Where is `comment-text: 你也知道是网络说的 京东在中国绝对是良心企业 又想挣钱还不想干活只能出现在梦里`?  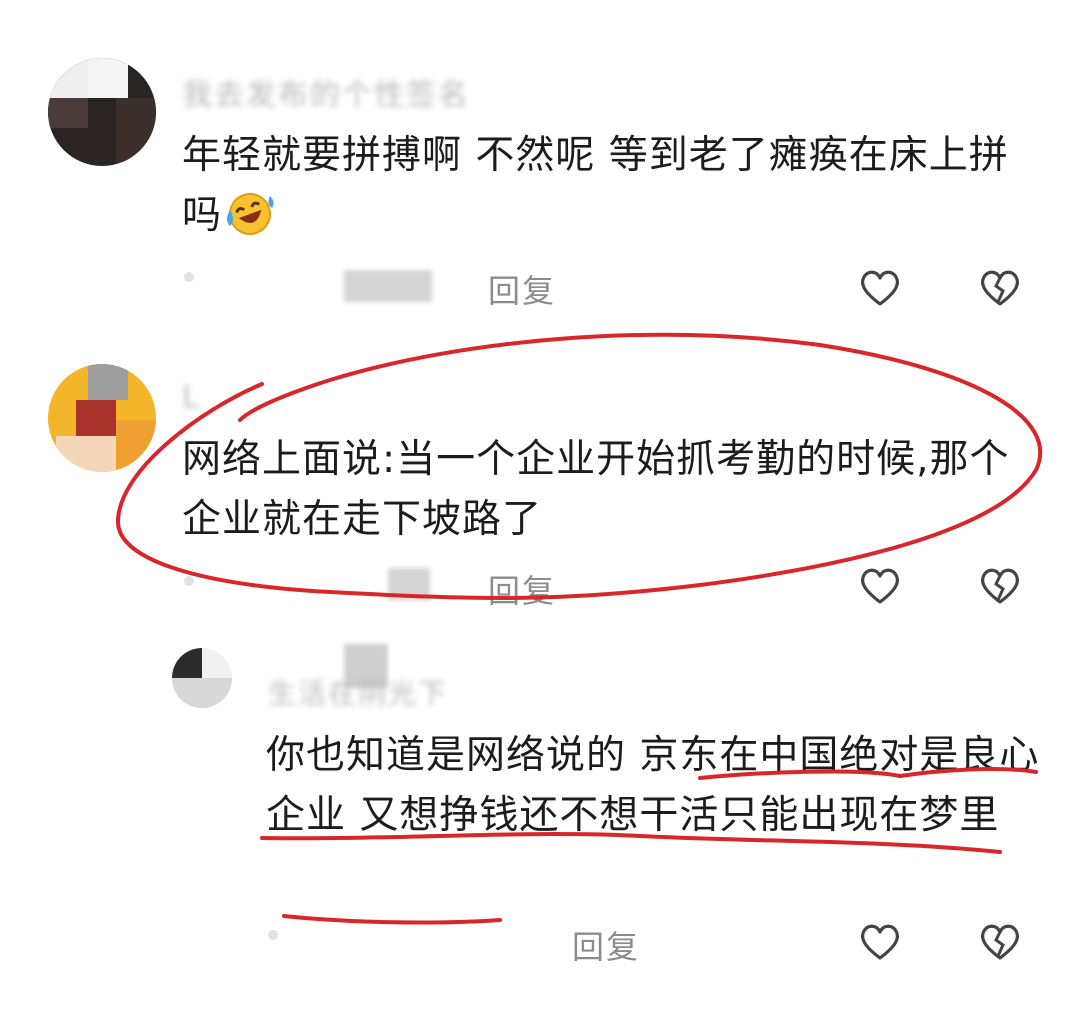 comment-text: 你也知道是网络说的 京东在中国绝对是良心企业 又想挣钱还不想干活只能出现在梦里 is located at coordinates (653, 785).